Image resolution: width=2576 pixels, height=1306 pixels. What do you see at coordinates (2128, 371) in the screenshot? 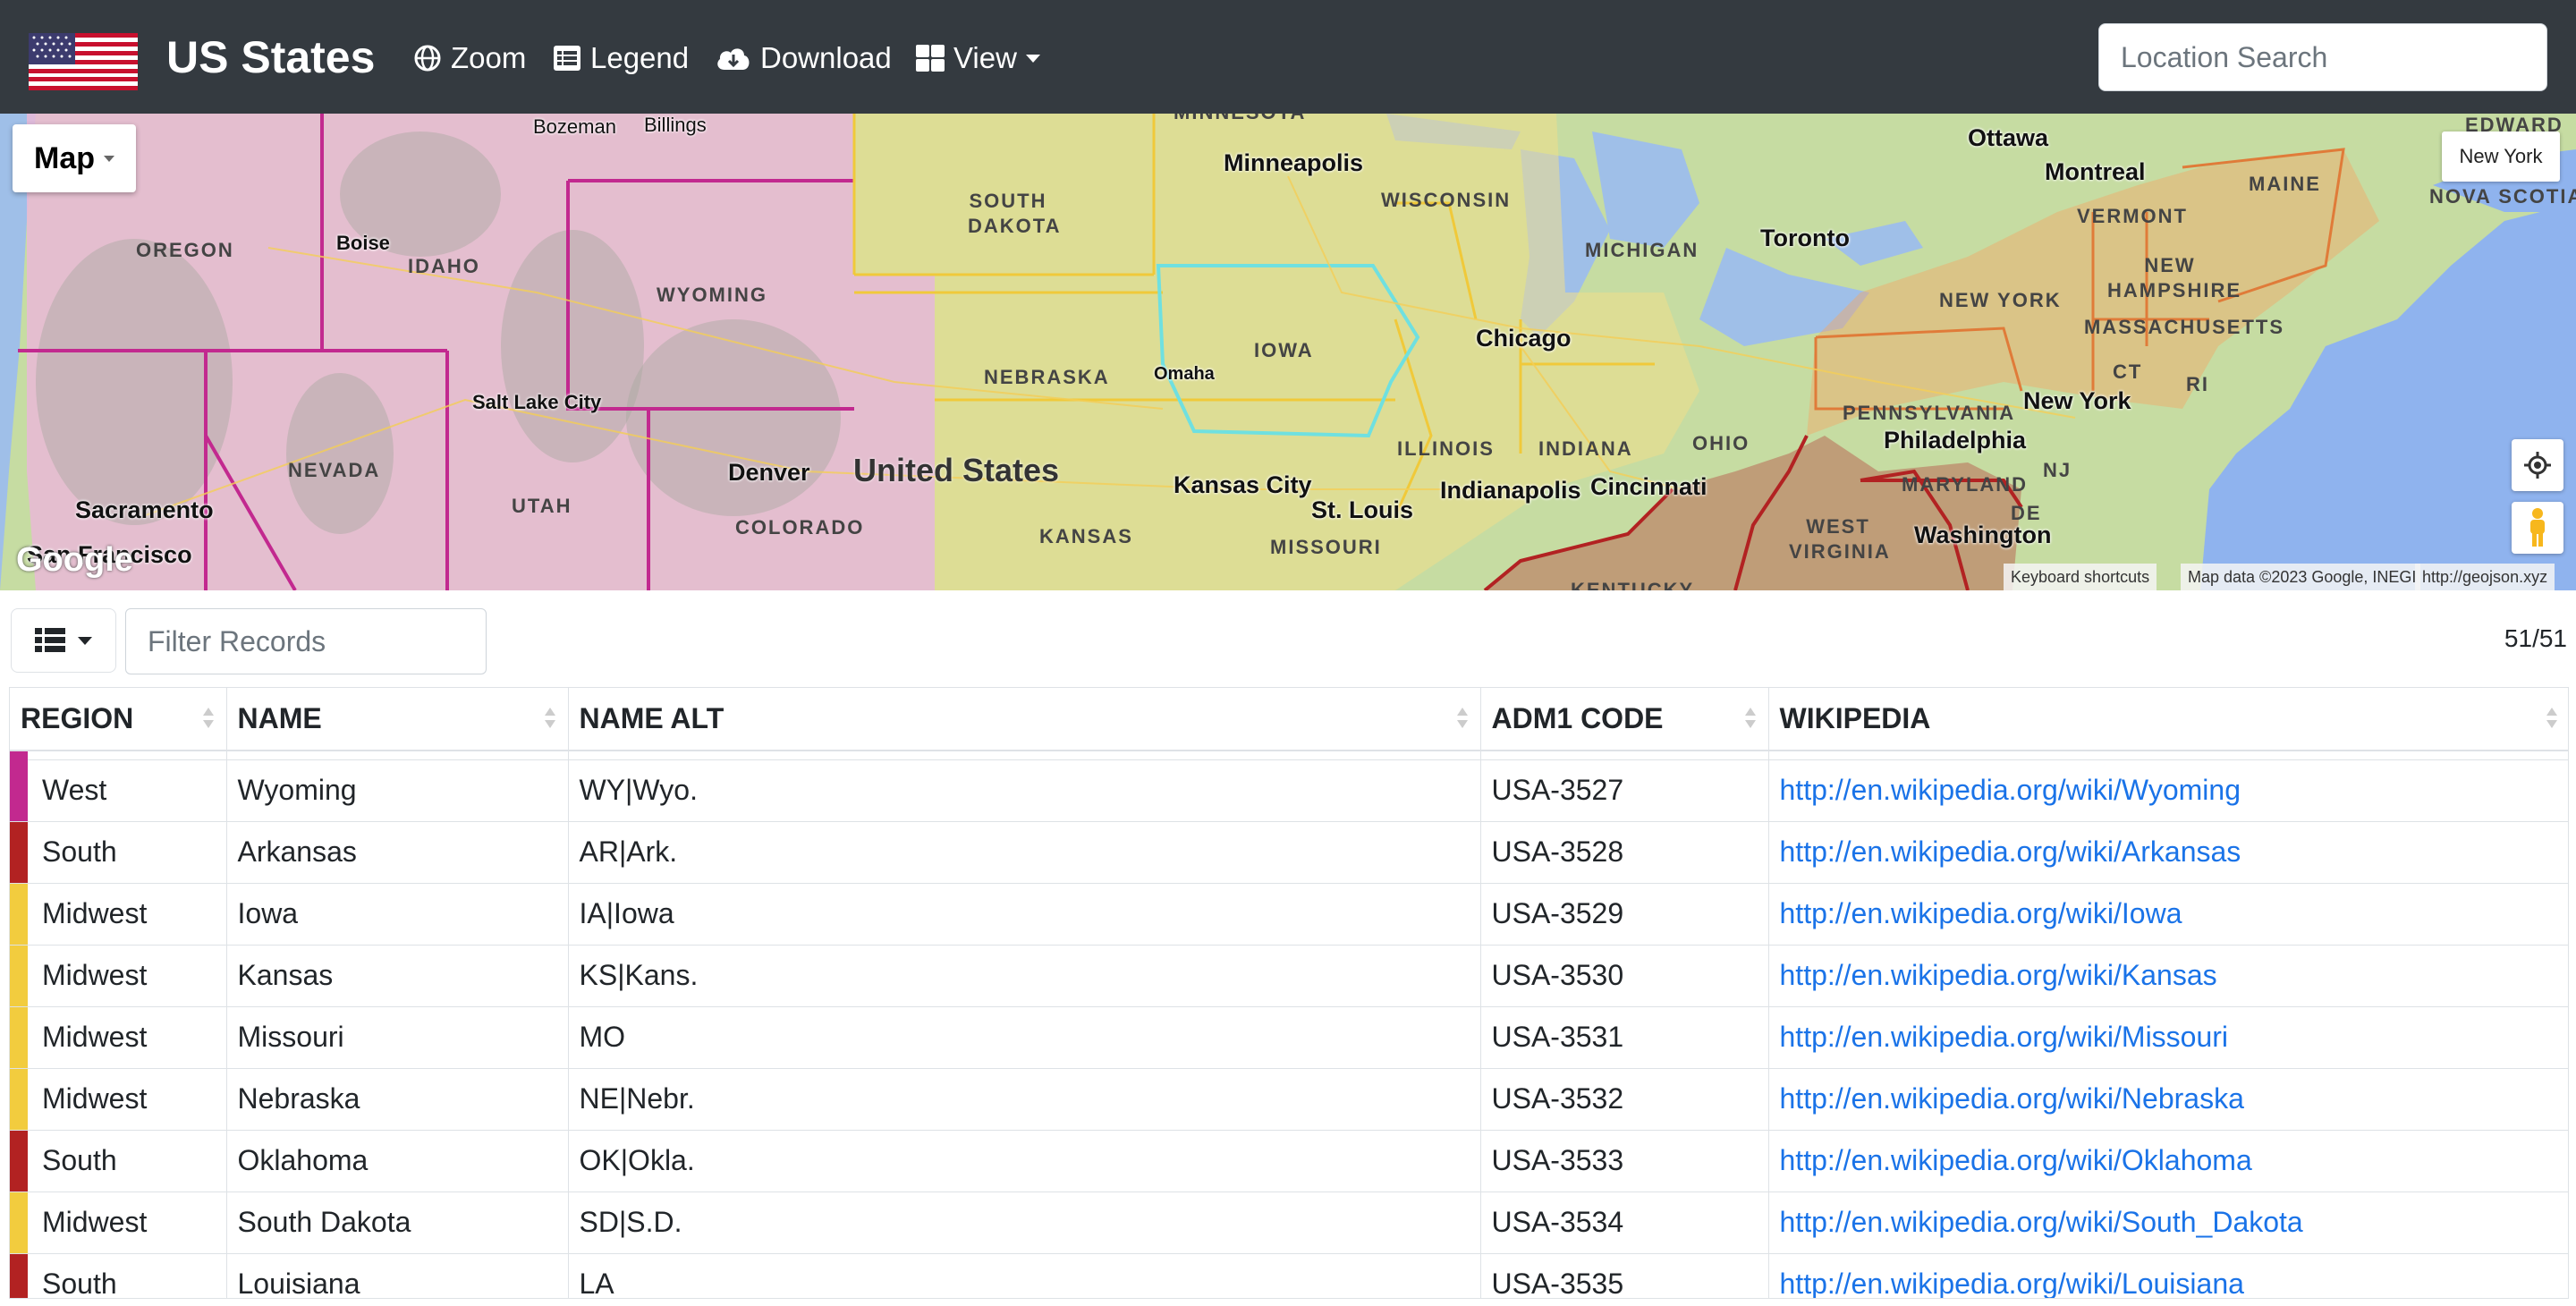
I see `state-label: CT` at bounding box center [2128, 371].